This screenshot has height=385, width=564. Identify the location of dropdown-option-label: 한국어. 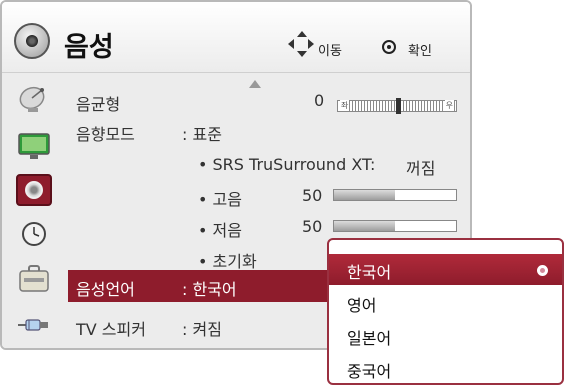
(369, 272).